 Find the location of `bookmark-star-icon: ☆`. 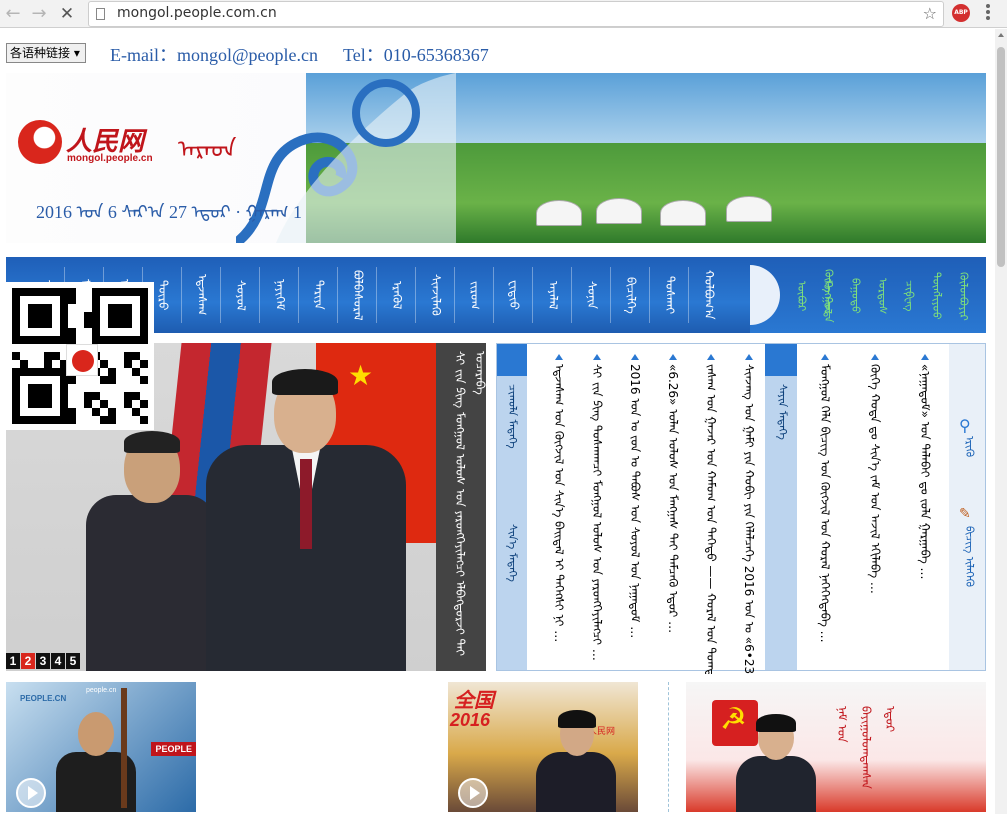

bookmark-star-icon: ☆ is located at coordinates (930, 13).